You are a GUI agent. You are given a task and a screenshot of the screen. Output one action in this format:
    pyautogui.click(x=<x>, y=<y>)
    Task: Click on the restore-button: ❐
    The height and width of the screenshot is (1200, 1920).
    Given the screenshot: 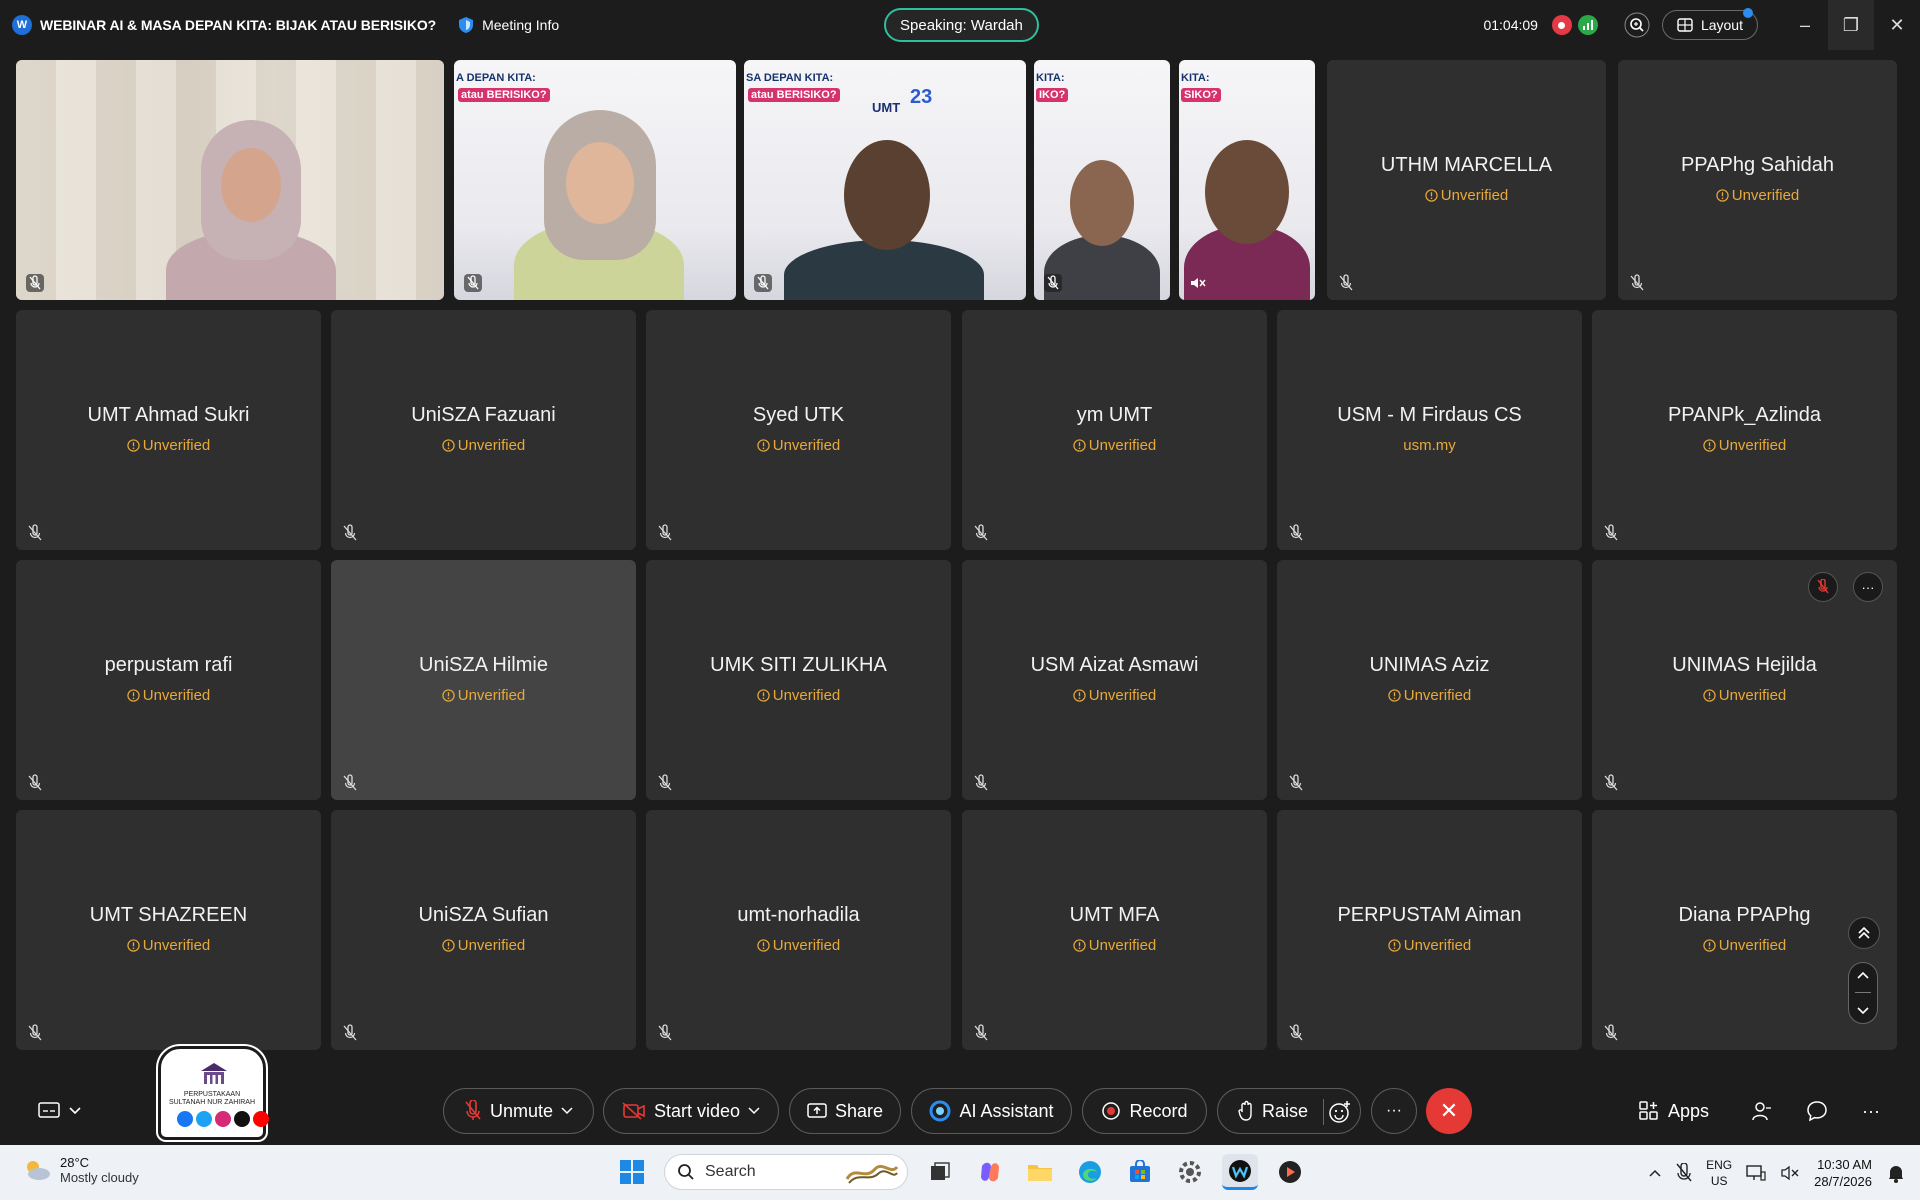 What is the action you would take?
    pyautogui.click(x=1851, y=25)
    